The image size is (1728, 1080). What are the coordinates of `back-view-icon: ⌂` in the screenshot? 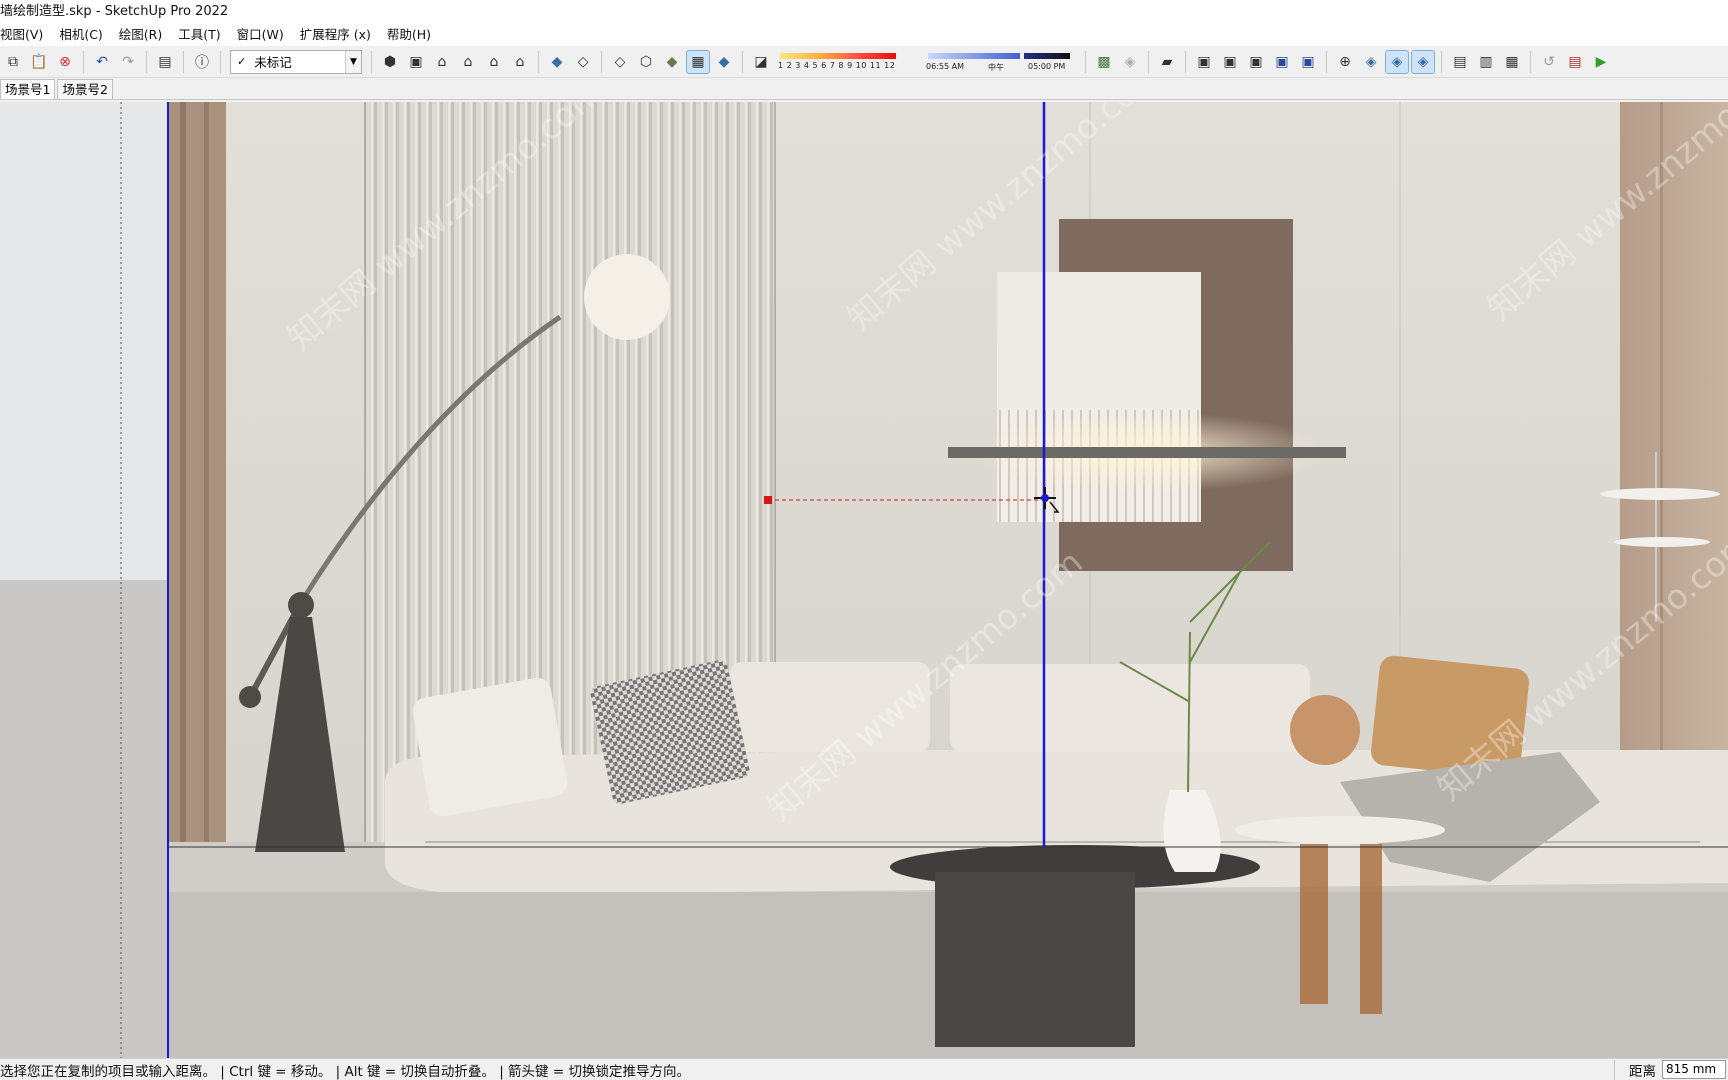 It's located at (494, 62).